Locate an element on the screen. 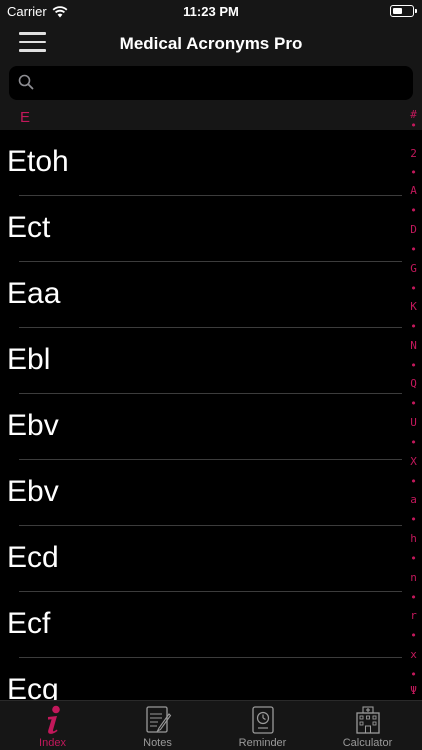  index-letter: A is located at coordinates (413, 190).